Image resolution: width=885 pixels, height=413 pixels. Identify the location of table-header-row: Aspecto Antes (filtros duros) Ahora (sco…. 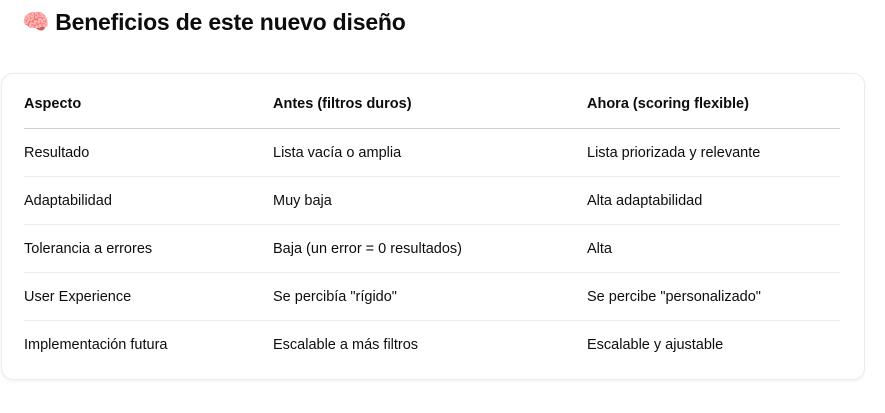
(432, 104).